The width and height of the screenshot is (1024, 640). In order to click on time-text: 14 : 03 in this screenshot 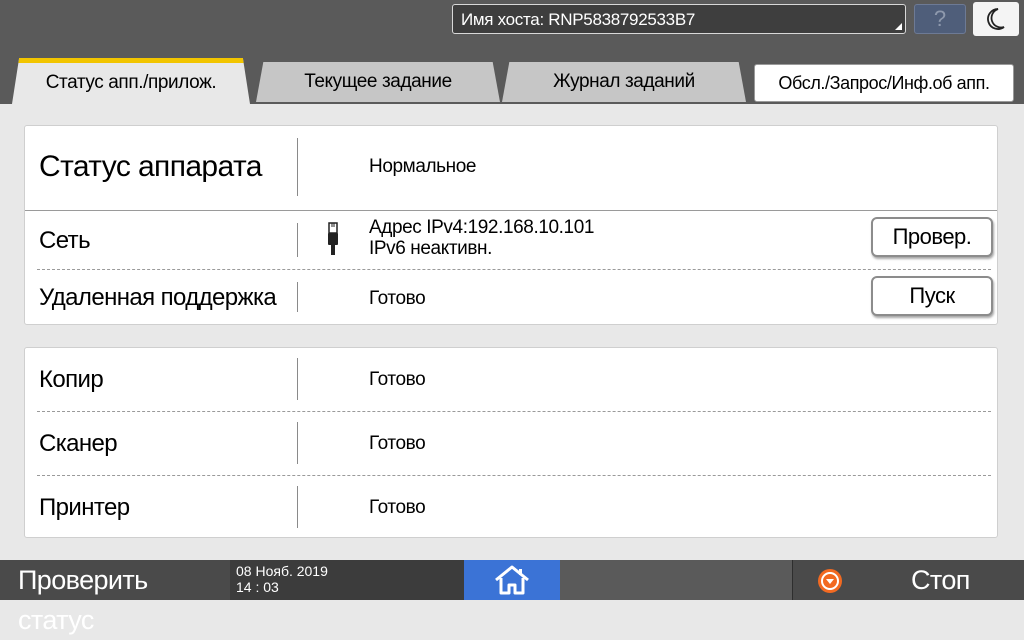, I will do `click(257, 587)`.